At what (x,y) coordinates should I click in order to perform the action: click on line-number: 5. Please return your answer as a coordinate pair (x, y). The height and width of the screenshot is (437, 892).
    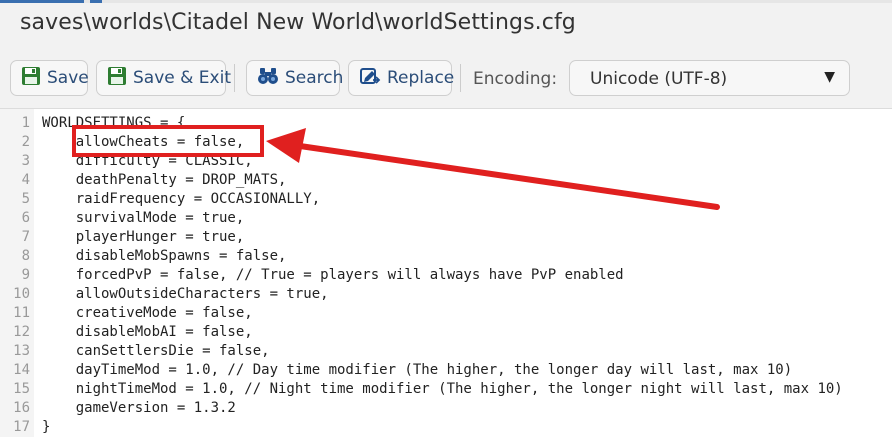
    Looking at the image, I should click on (25, 199).